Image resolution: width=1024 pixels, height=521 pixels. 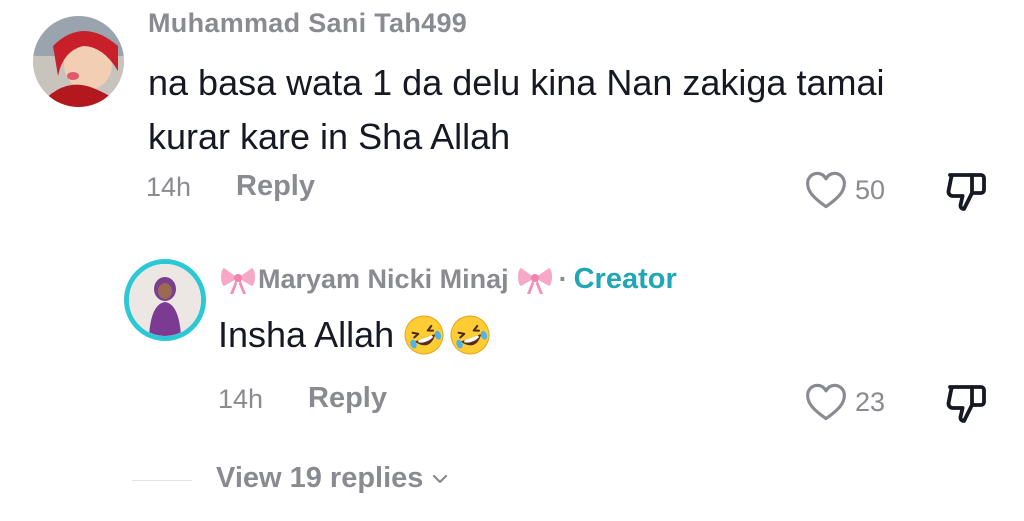 What do you see at coordinates (169, 187) in the screenshot?
I see `comment-timestamp: 14h` at bounding box center [169, 187].